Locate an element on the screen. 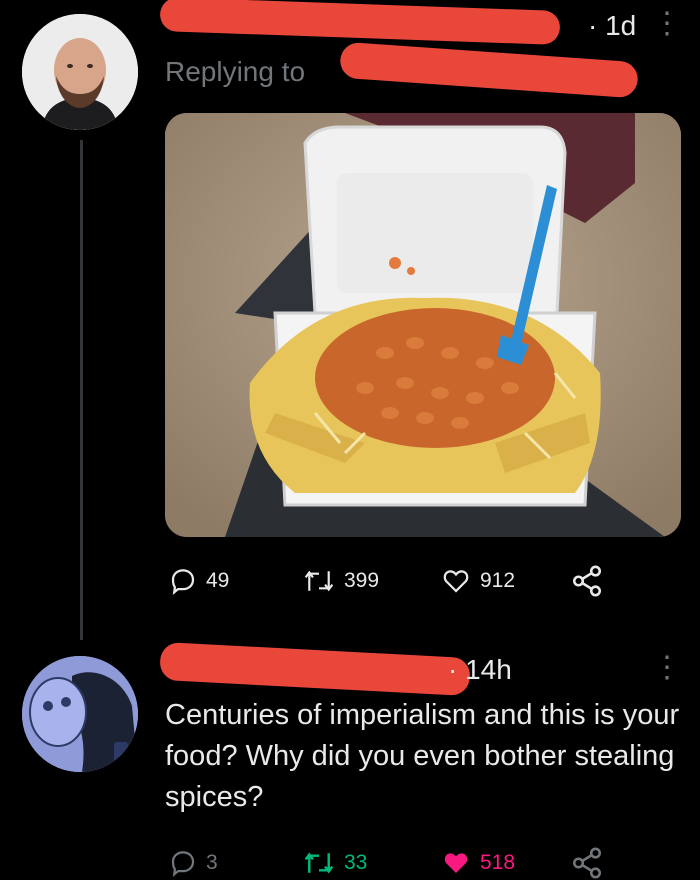 The height and width of the screenshot is (880, 700). reply-count: 3 is located at coordinates (212, 862).